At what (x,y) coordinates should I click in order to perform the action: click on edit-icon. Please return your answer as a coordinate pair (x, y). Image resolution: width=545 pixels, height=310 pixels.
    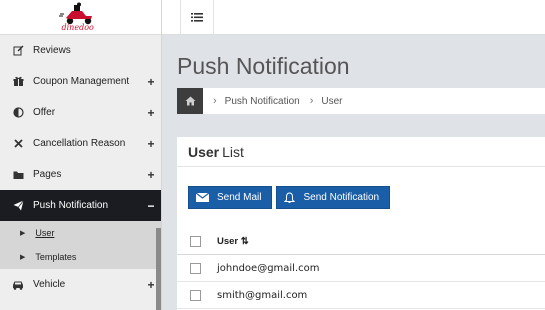
    Looking at the image, I should click on (18, 51).